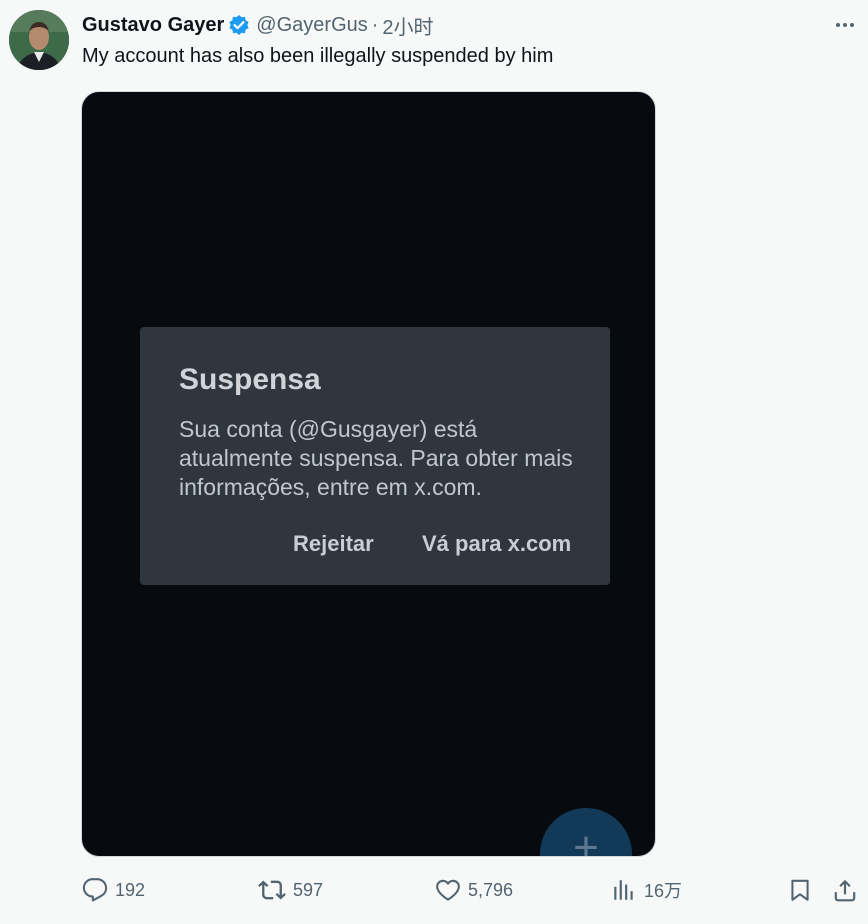  Describe the element at coordinates (586, 840) in the screenshot. I see `plus-icon: +` at that location.